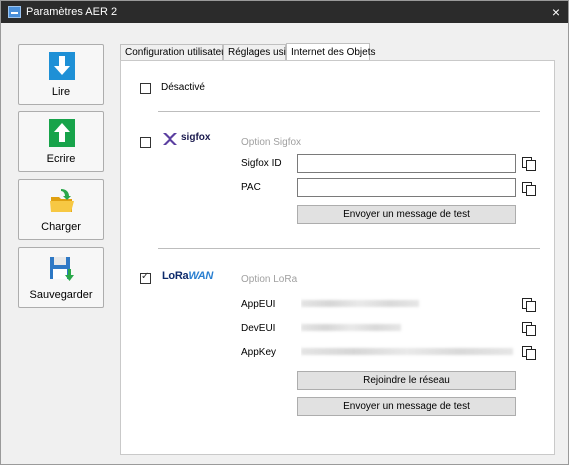  I want to click on appkey-label: AppKey, so click(259, 352).